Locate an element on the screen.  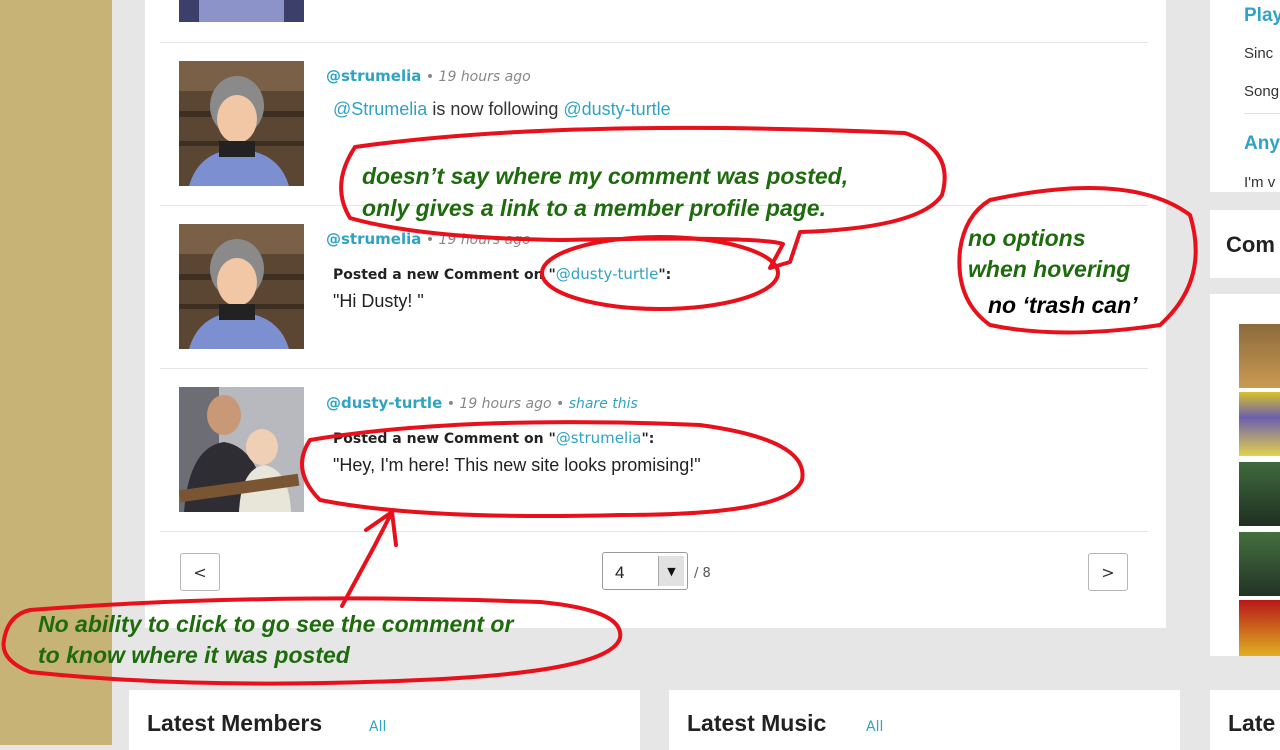
widget-text: Sinc is located at coordinates (1259, 53).